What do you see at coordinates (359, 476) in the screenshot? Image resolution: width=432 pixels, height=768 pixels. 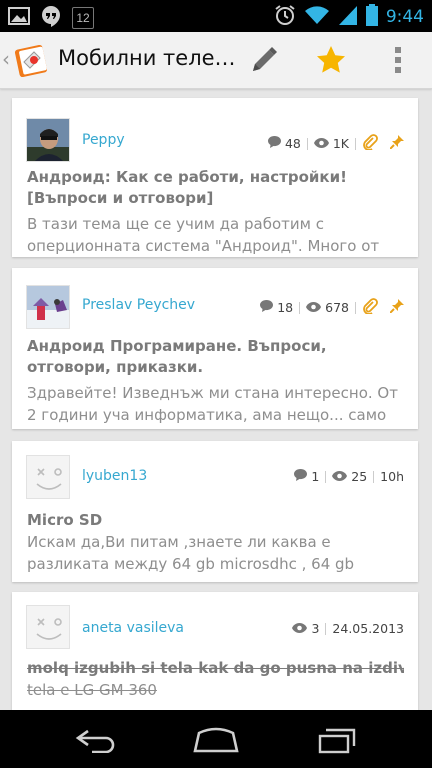 I see `view-count: 25` at bounding box center [359, 476].